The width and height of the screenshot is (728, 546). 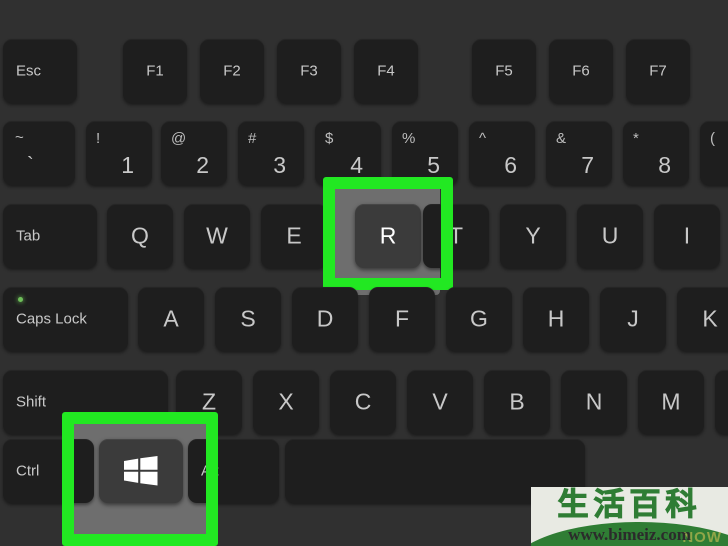 I want to click on key-a-label: A, so click(x=171, y=318).